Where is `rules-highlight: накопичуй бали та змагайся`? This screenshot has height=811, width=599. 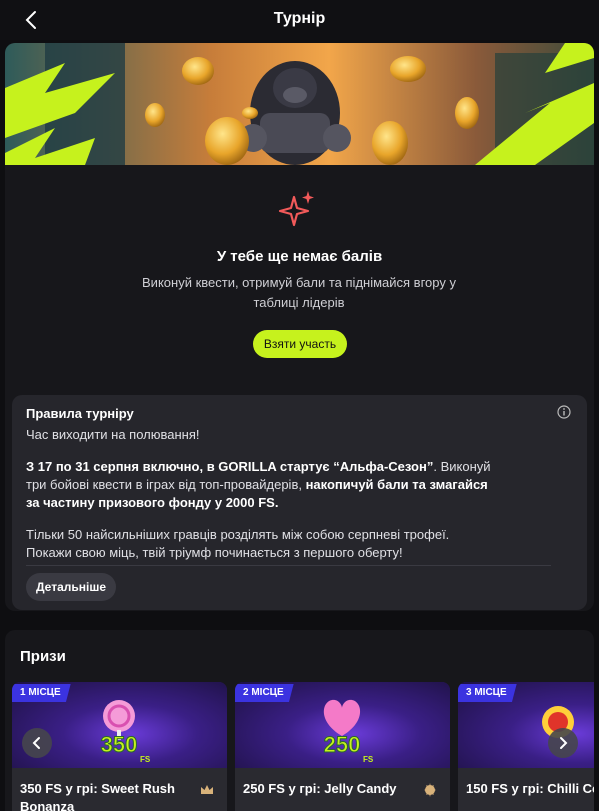 rules-highlight: накопичуй бали та змагайся is located at coordinates (396, 484).